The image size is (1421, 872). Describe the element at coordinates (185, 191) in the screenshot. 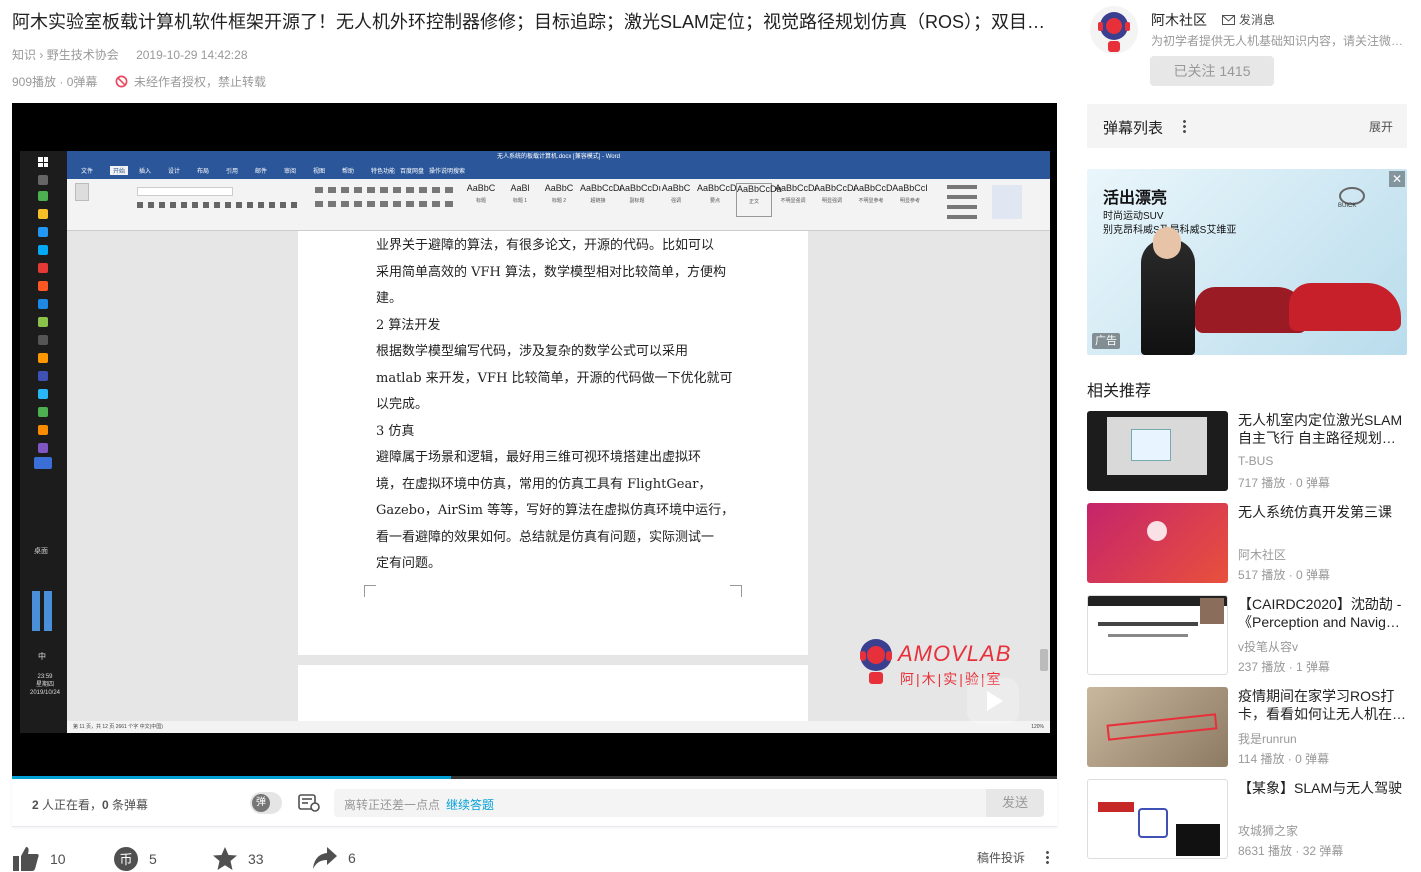

I see `font-name-box` at that location.